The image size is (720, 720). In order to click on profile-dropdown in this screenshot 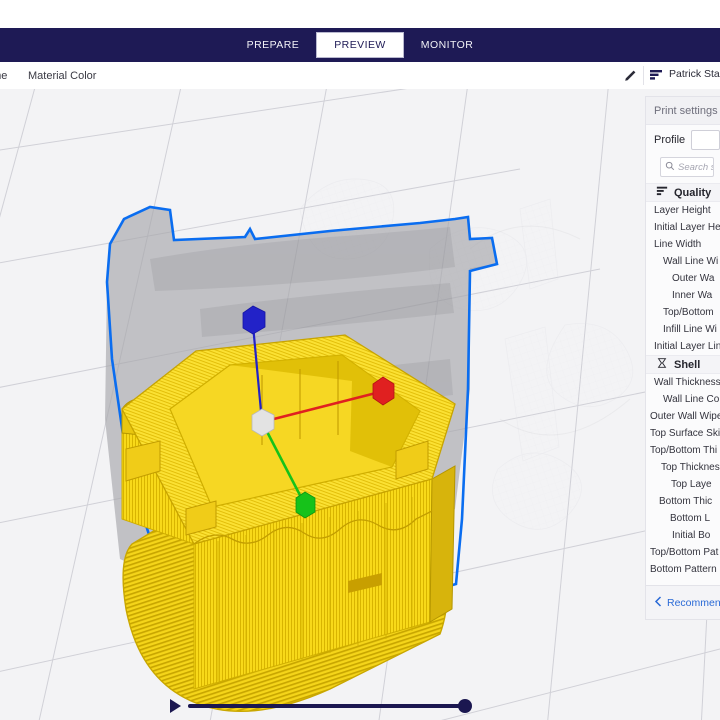, I will do `click(705, 140)`.